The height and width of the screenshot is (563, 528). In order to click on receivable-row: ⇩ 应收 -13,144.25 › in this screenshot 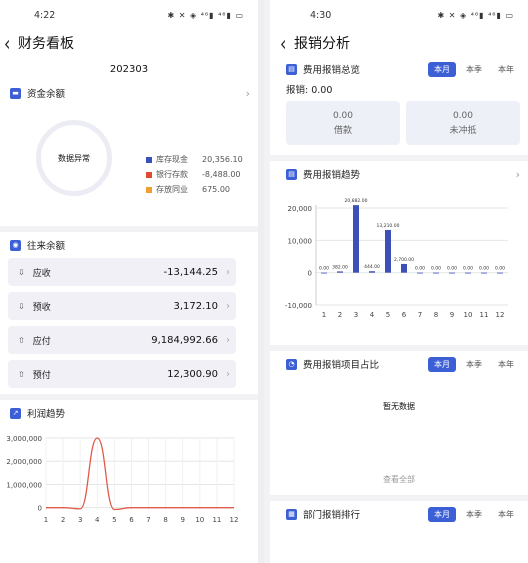, I will do `click(122, 272)`.